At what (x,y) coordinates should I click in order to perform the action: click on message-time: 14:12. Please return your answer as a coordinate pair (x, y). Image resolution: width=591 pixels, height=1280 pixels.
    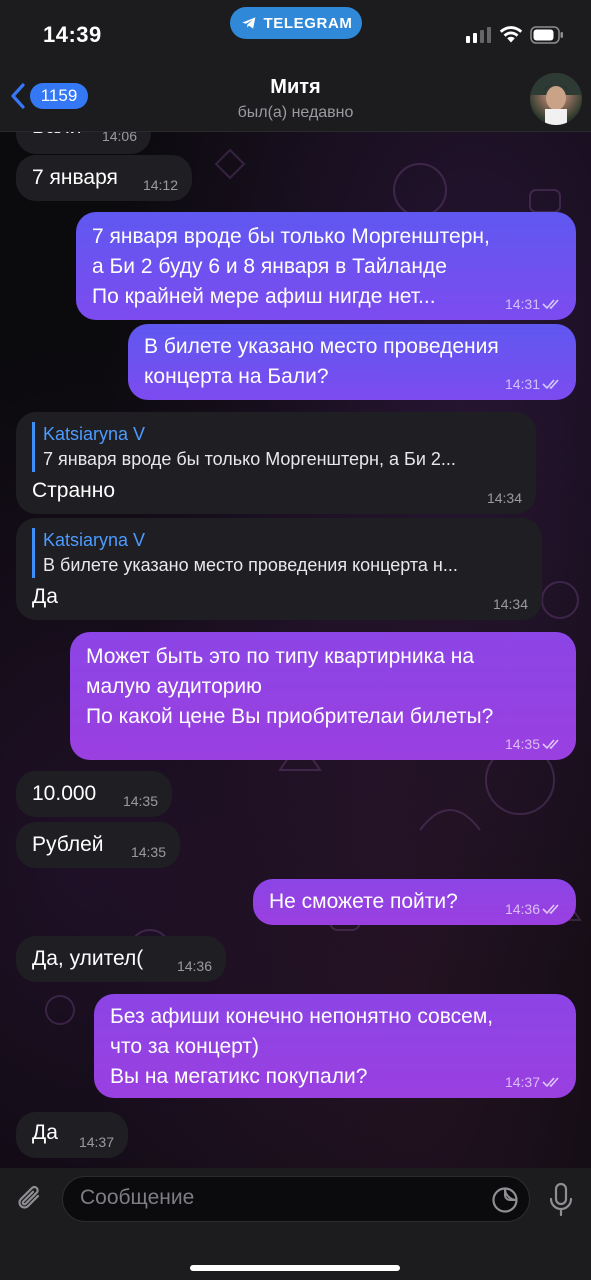
    Looking at the image, I should click on (160, 185).